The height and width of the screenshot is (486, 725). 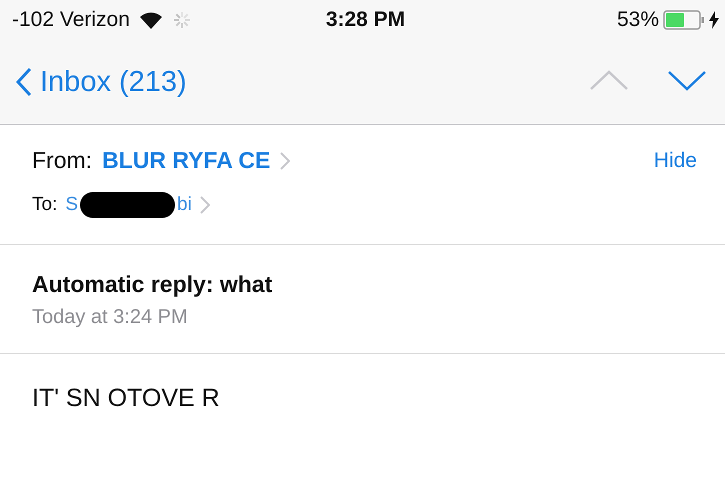 What do you see at coordinates (675, 161) in the screenshot?
I see `hide-button: Hide` at bounding box center [675, 161].